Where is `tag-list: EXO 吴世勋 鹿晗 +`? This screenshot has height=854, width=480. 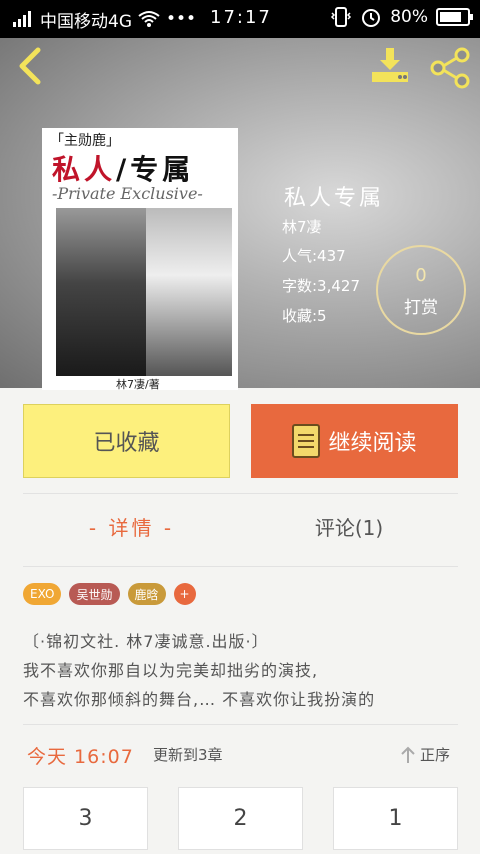 tag-list: EXO 吴世勋 鹿晗 + is located at coordinates (109, 594).